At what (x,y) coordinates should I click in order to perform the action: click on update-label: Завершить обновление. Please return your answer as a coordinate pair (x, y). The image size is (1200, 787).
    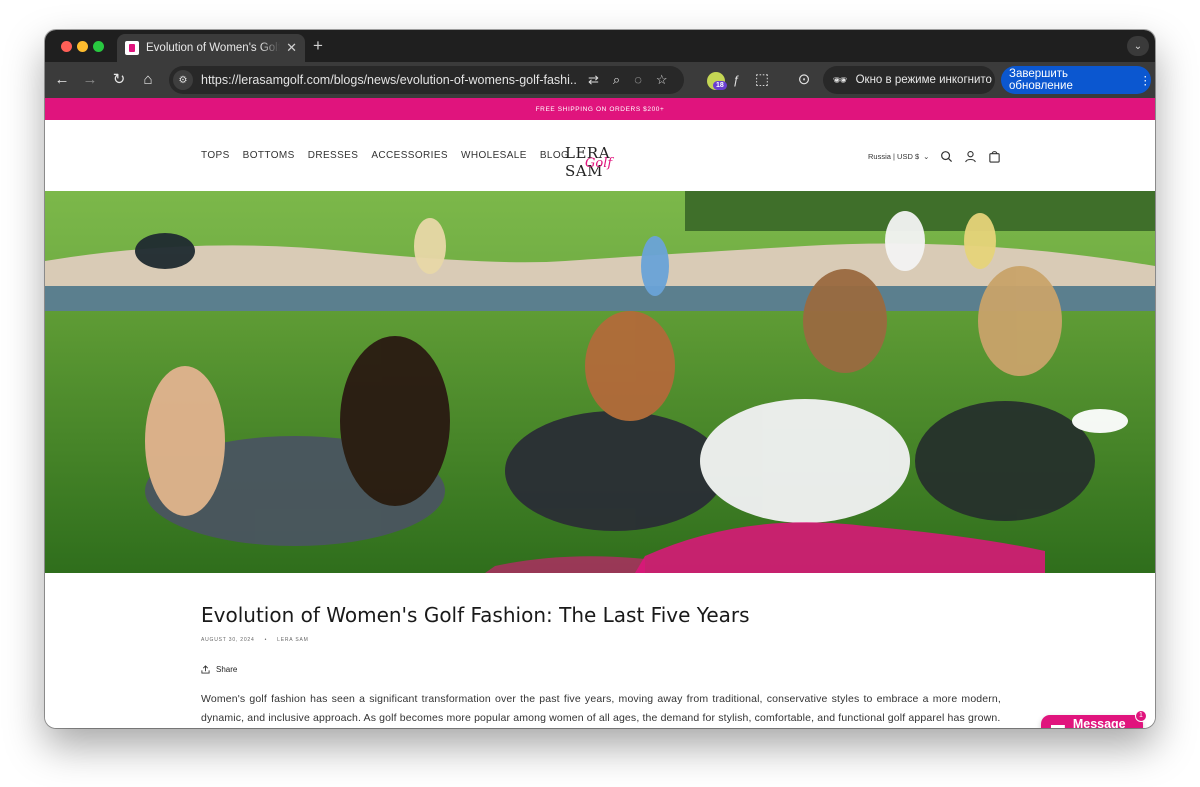
    Looking at the image, I should click on (1041, 80).